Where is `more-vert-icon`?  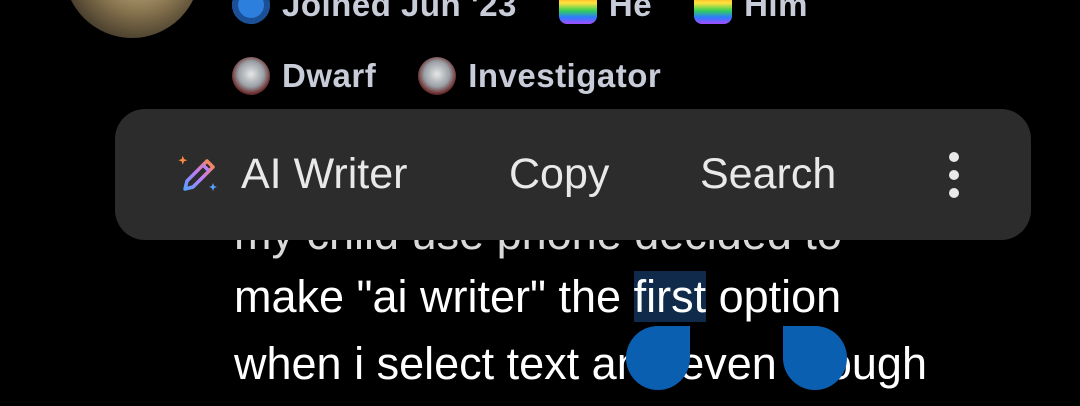 more-vert-icon is located at coordinates (954, 156).